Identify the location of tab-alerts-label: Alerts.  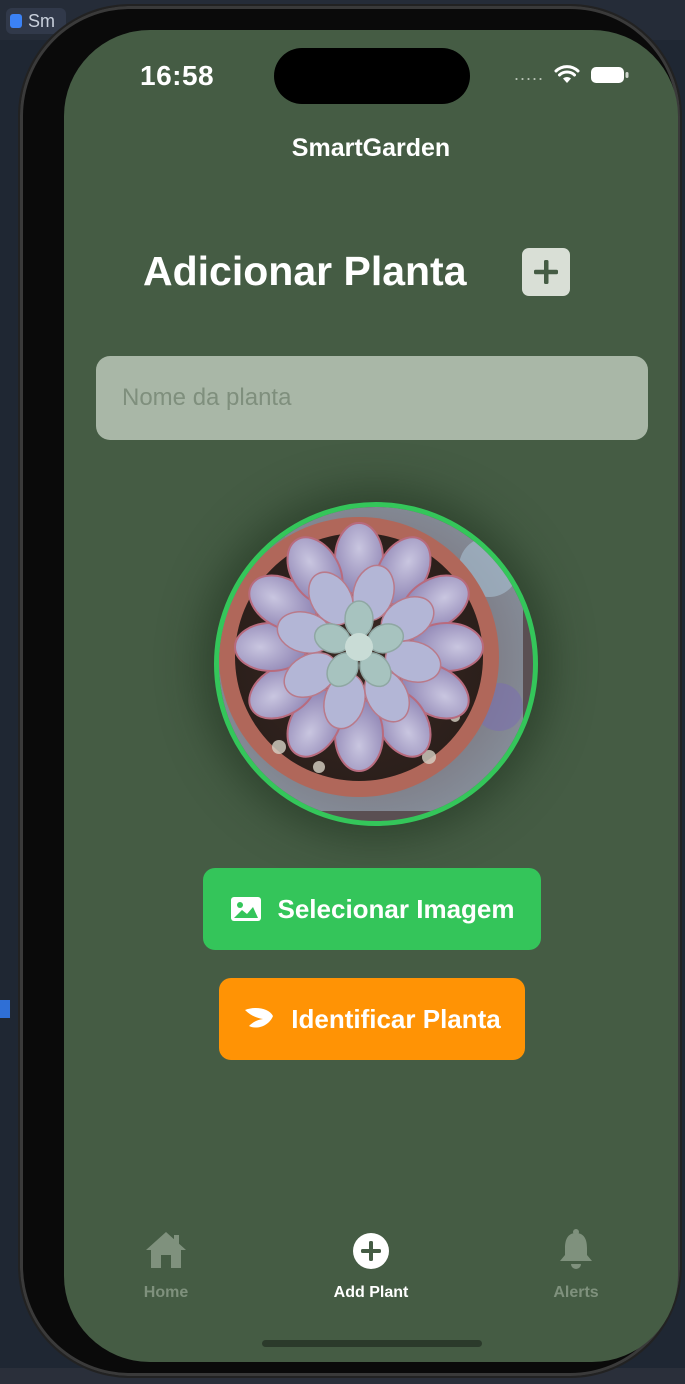
(576, 1292).